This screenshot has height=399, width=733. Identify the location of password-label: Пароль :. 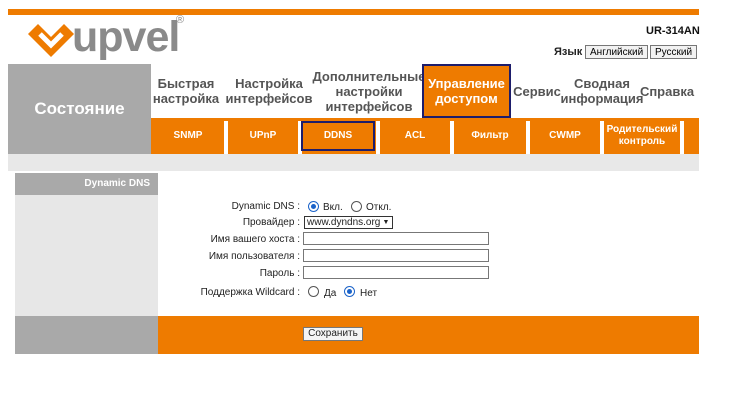
(279, 273).